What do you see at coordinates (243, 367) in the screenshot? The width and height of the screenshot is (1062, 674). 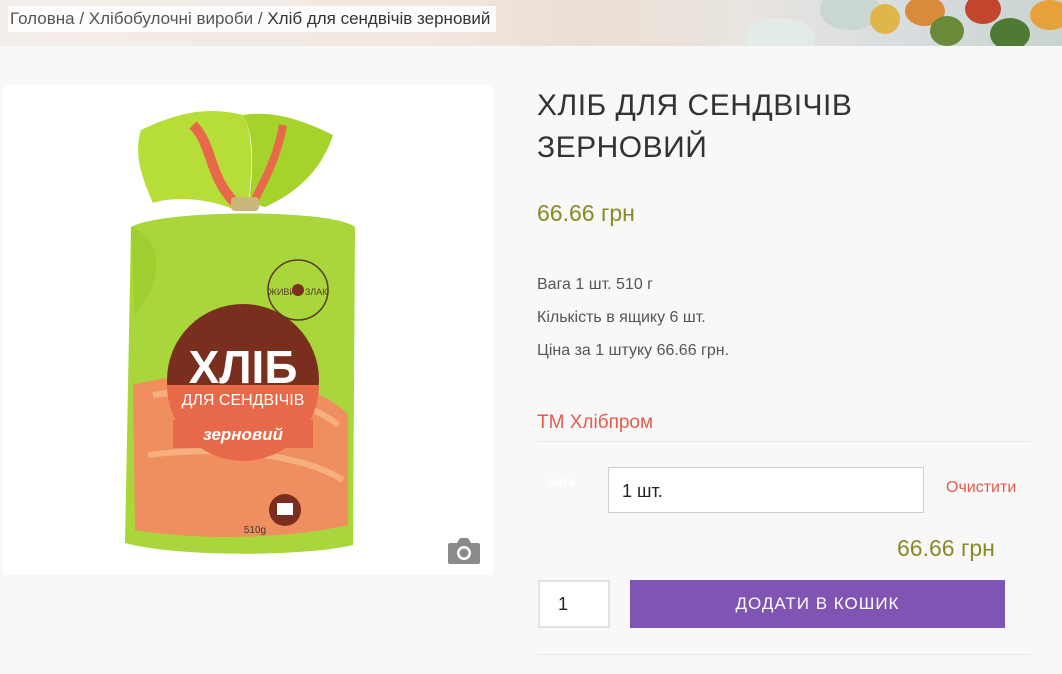 I see `package-big-title: ХЛІБ` at bounding box center [243, 367].